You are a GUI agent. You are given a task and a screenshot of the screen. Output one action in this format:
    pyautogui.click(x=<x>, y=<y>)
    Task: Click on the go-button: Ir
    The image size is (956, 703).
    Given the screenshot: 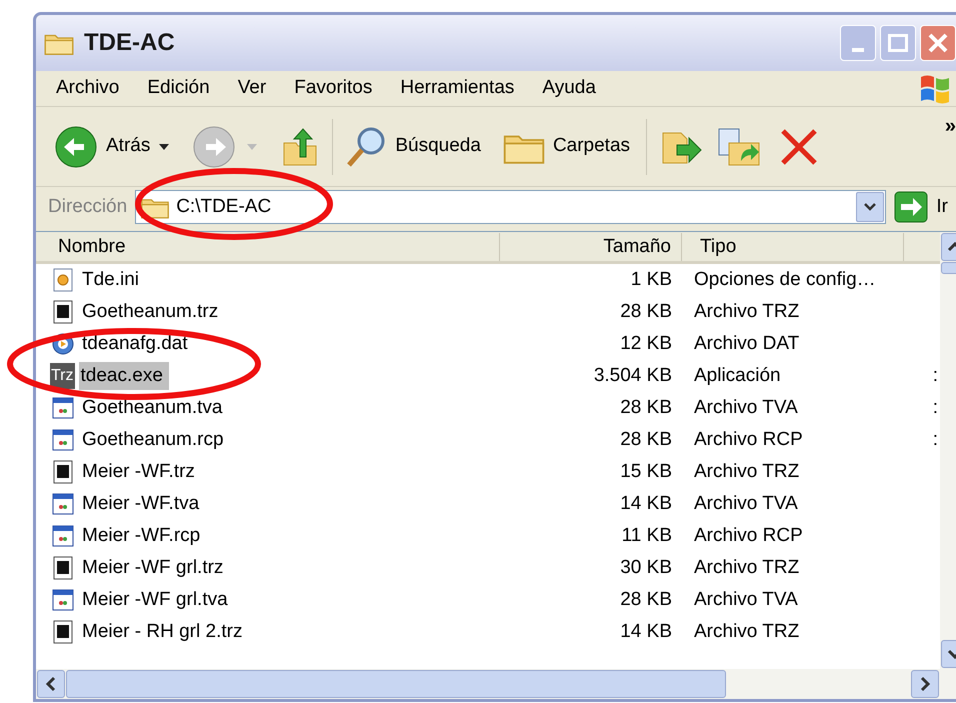 What is the action you would take?
    pyautogui.click(x=925, y=207)
    